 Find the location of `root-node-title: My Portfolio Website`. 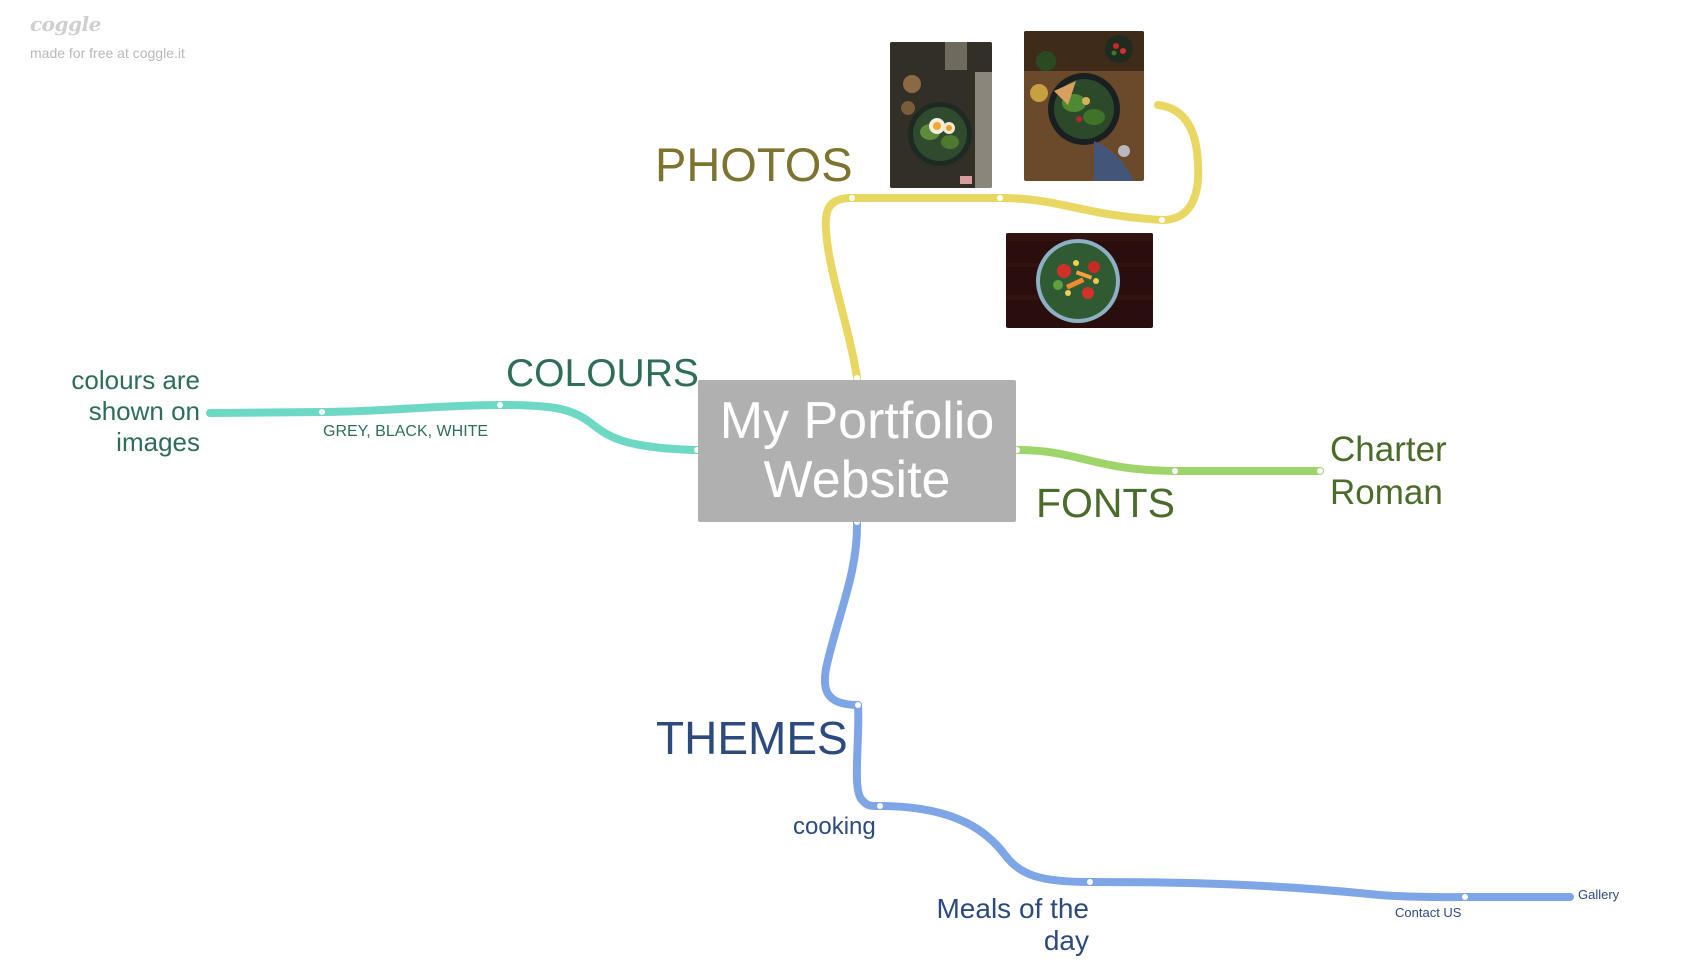

root-node-title: My Portfolio Website is located at coordinates (857, 451).